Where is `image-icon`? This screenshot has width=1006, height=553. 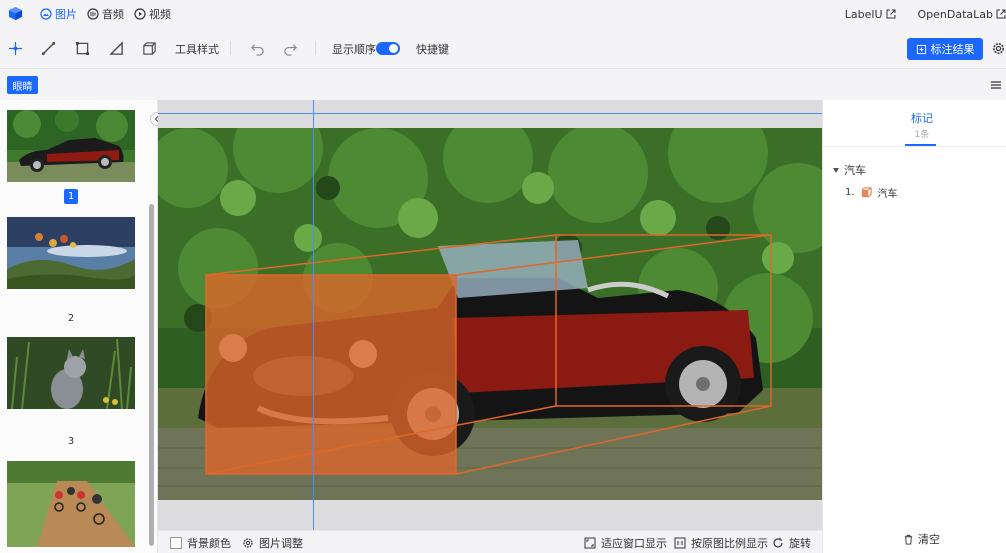 image-icon is located at coordinates (46, 14).